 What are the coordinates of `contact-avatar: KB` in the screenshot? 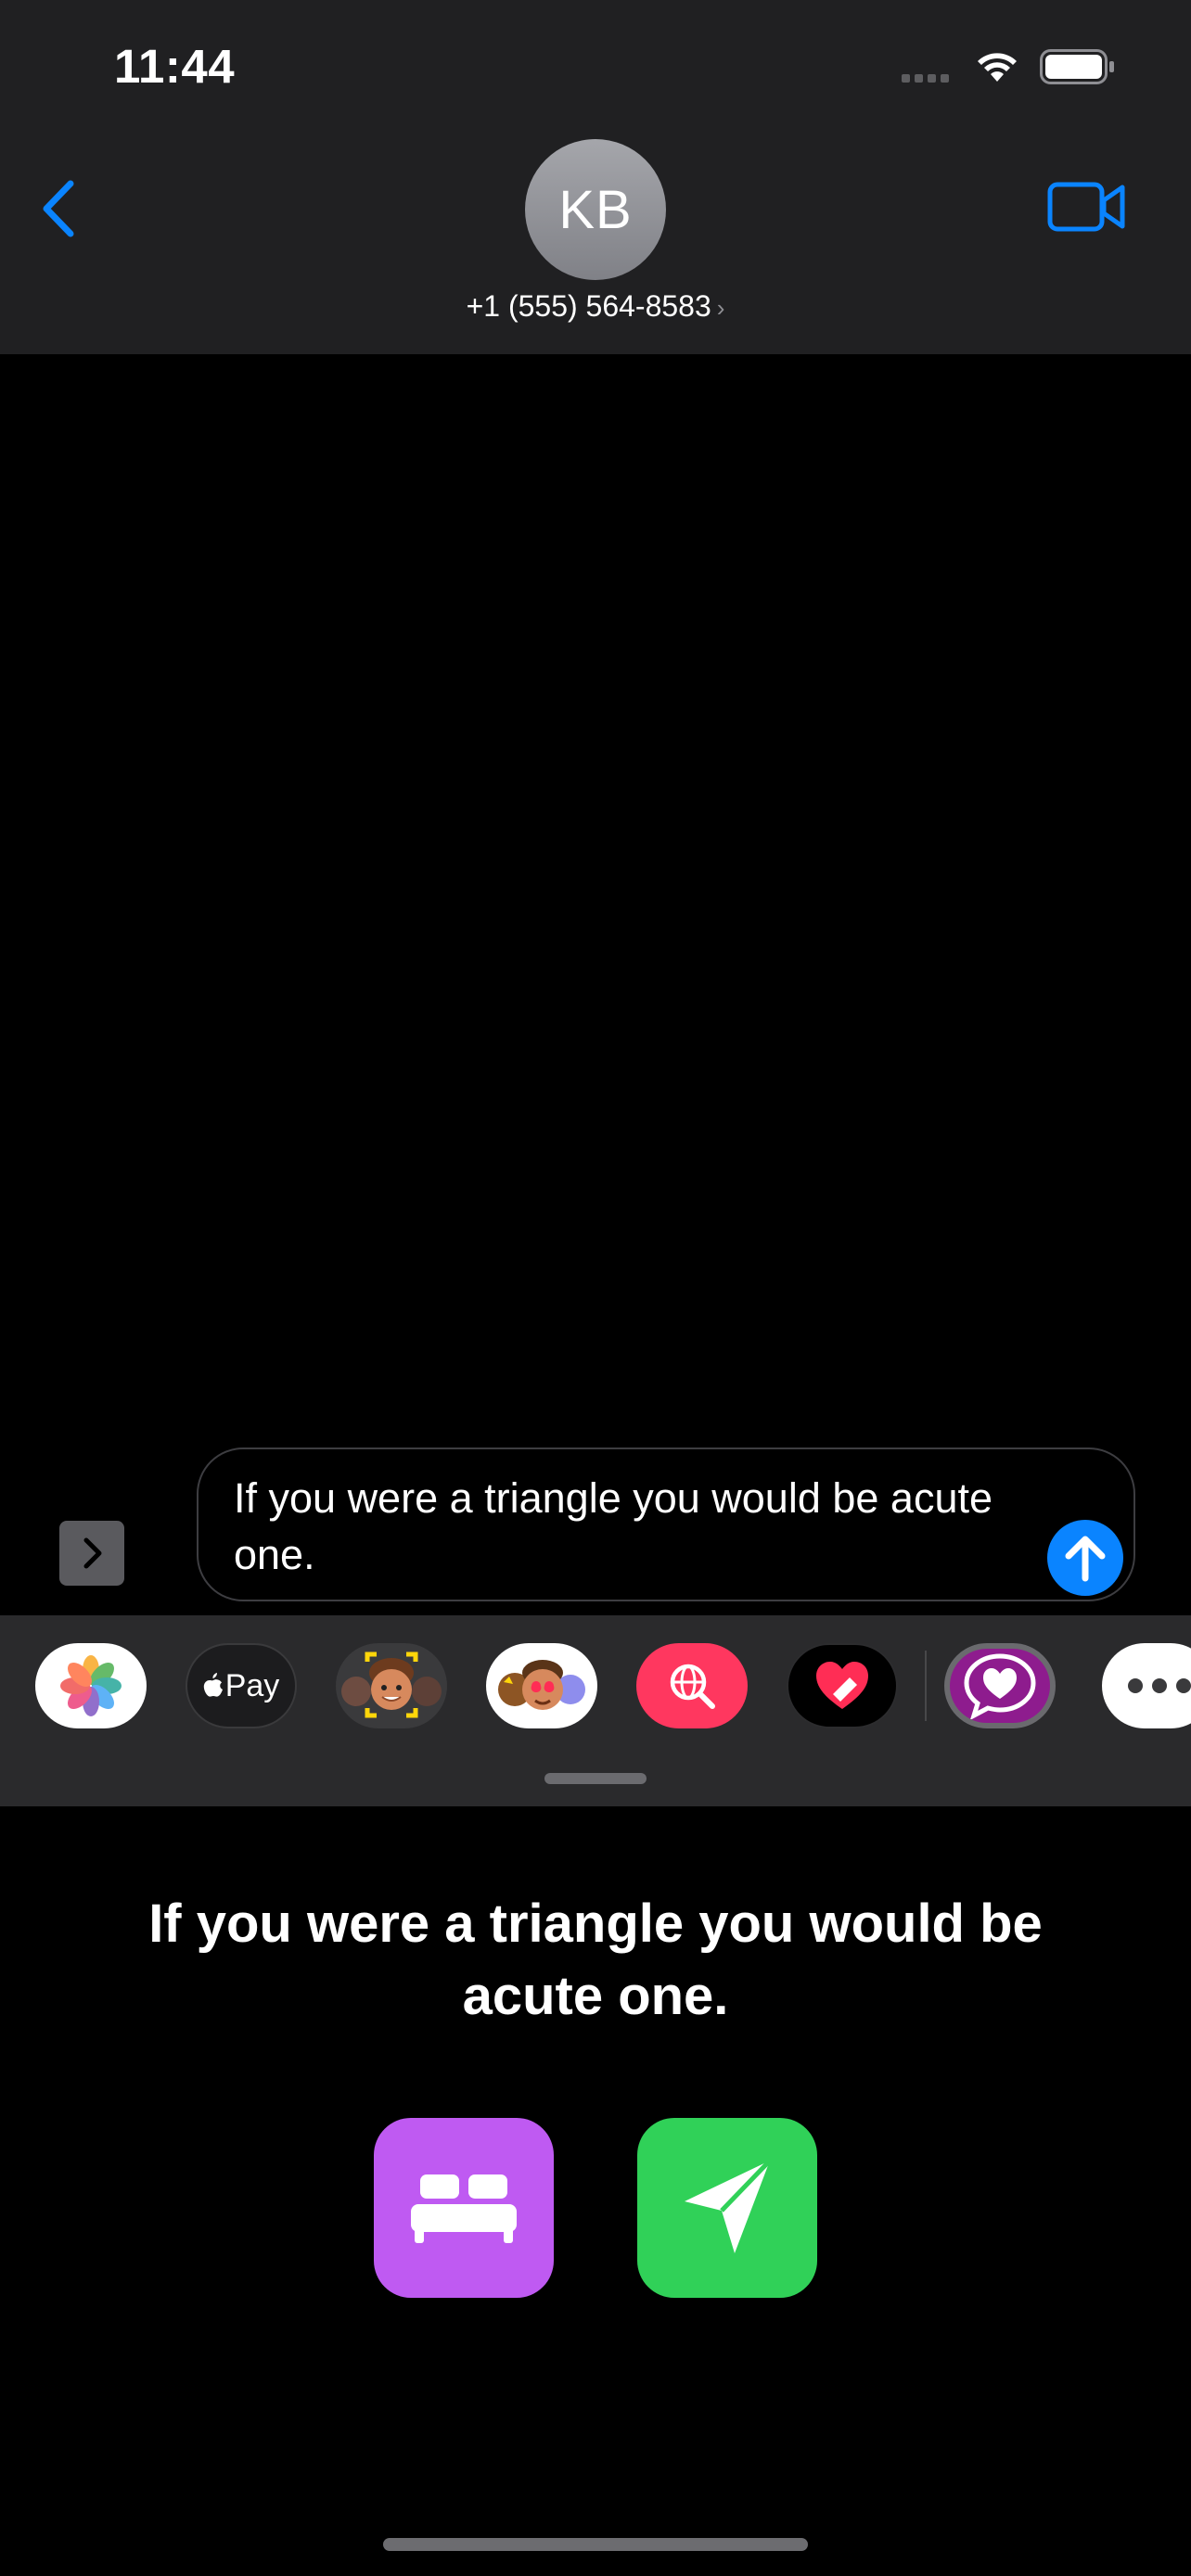 It's located at (595, 209).